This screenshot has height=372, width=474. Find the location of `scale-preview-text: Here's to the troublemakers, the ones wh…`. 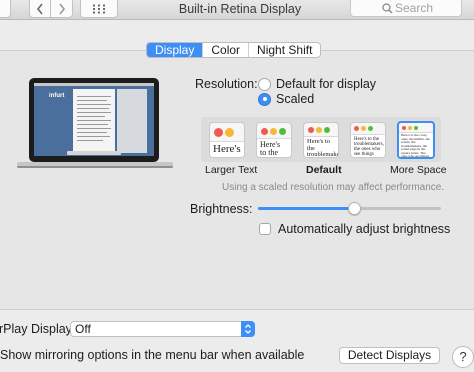

scale-preview-text: Here's to the troublemakers, the ones wh… is located at coordinates (368, 145).